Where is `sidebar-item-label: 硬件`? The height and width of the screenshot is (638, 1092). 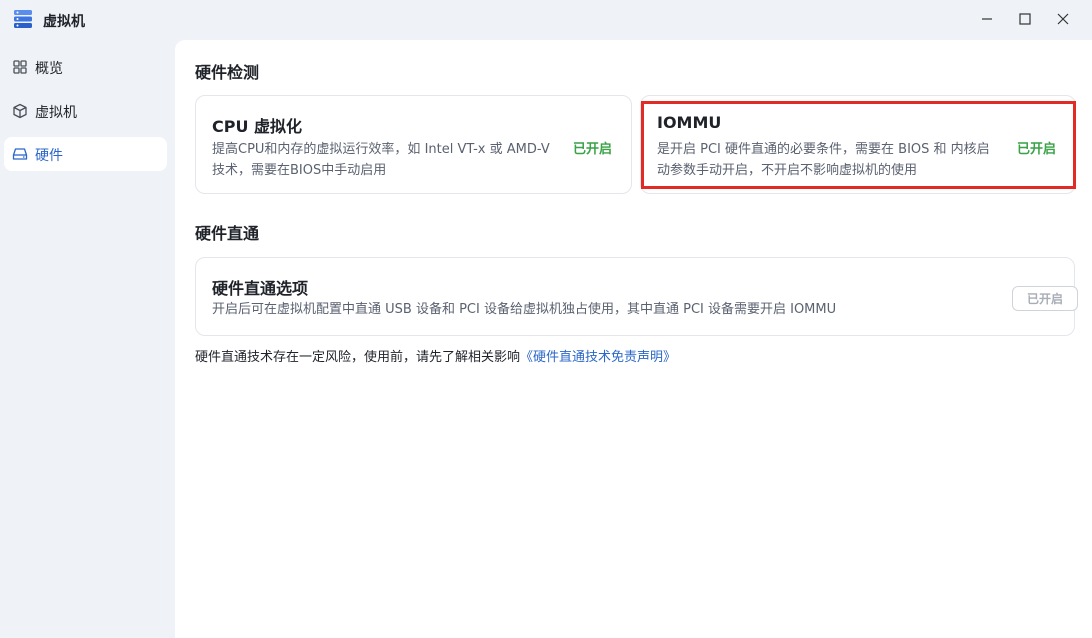
sidebar-item-label: 硬件 is located at coordinates (49, 156).